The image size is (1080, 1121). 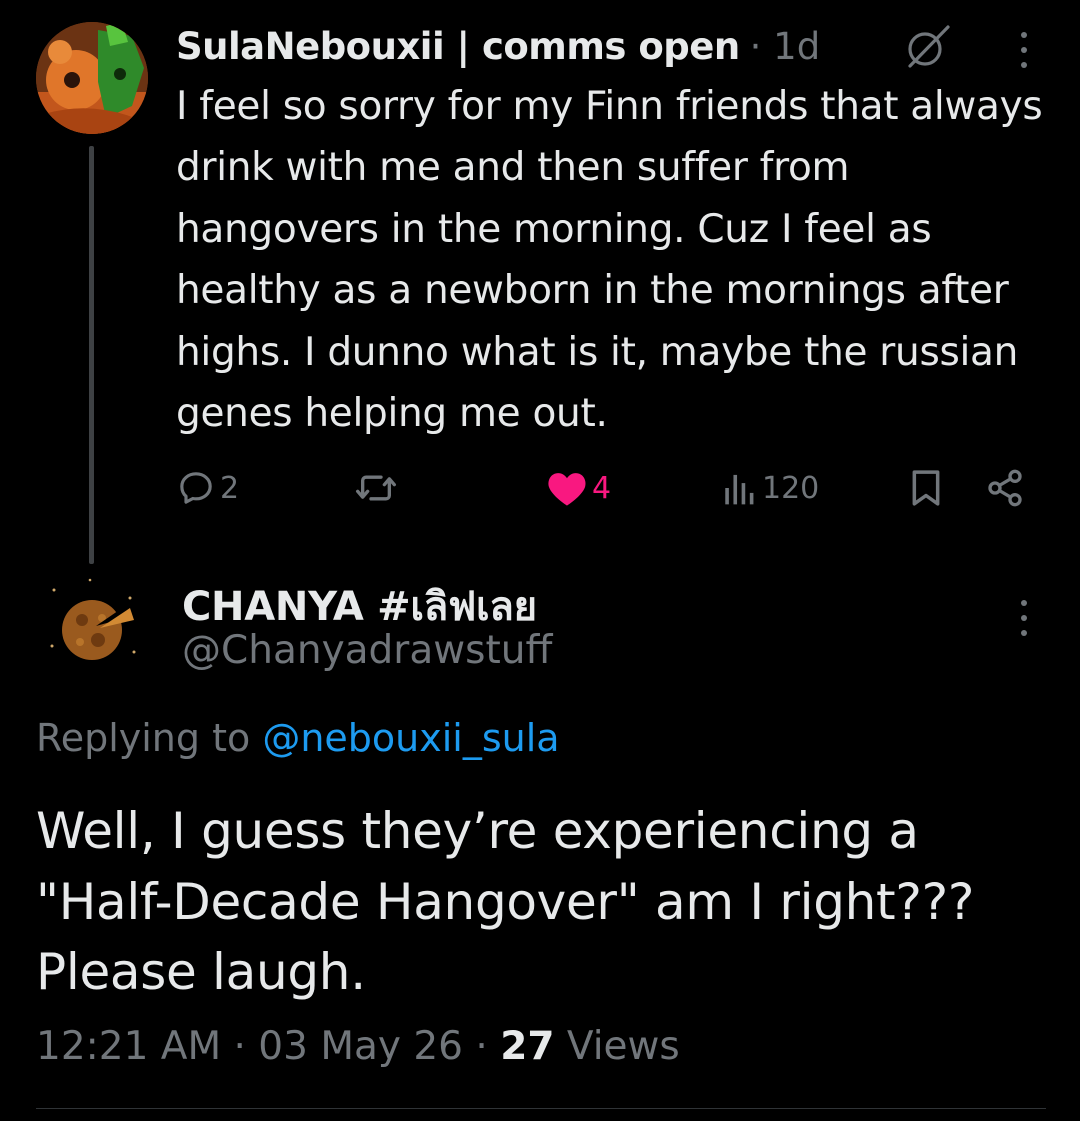 What do you see at coordinates (527, 1046) in the screenshot?
I see `views-count: 27` at bounding box center [527, 1046].